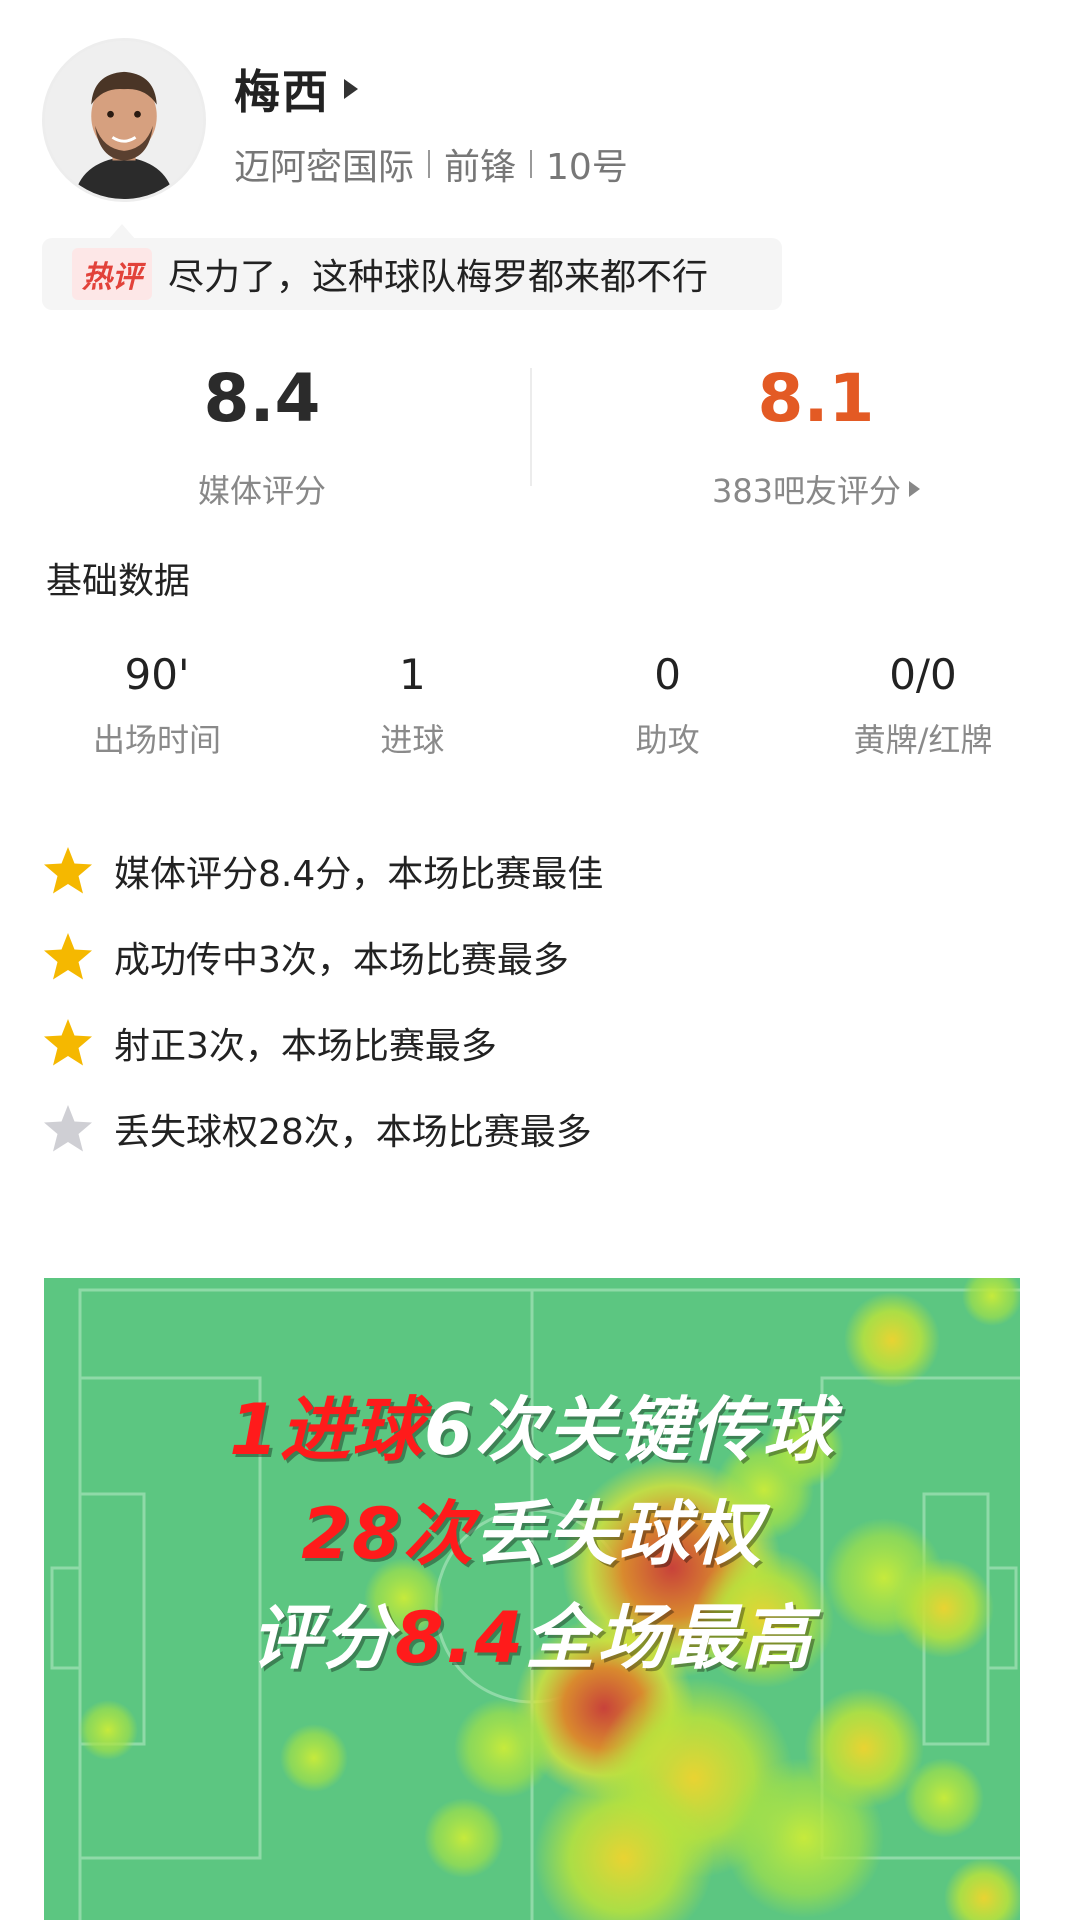 The image size is (1080, 1920). I want to click on hot-comment-text: 尽力了，这种球队梅罗都来都不行, so click(438, 277).